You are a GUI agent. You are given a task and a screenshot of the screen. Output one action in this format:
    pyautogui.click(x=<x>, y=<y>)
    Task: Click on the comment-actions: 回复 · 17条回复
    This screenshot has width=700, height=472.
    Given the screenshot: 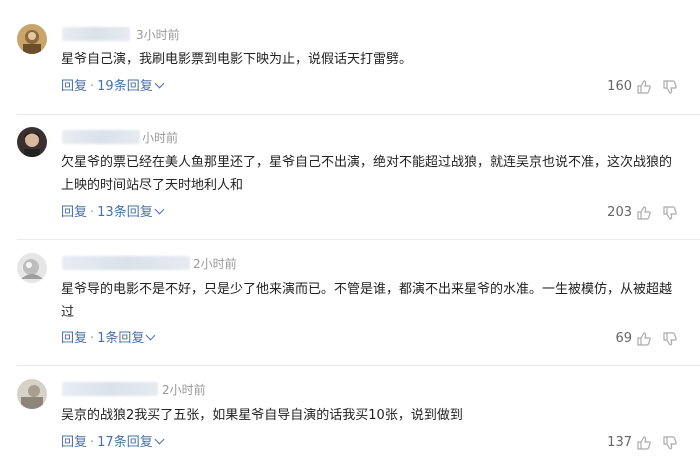 What is the action you would take?
    pyautogui.click(x=113, y=443)
    